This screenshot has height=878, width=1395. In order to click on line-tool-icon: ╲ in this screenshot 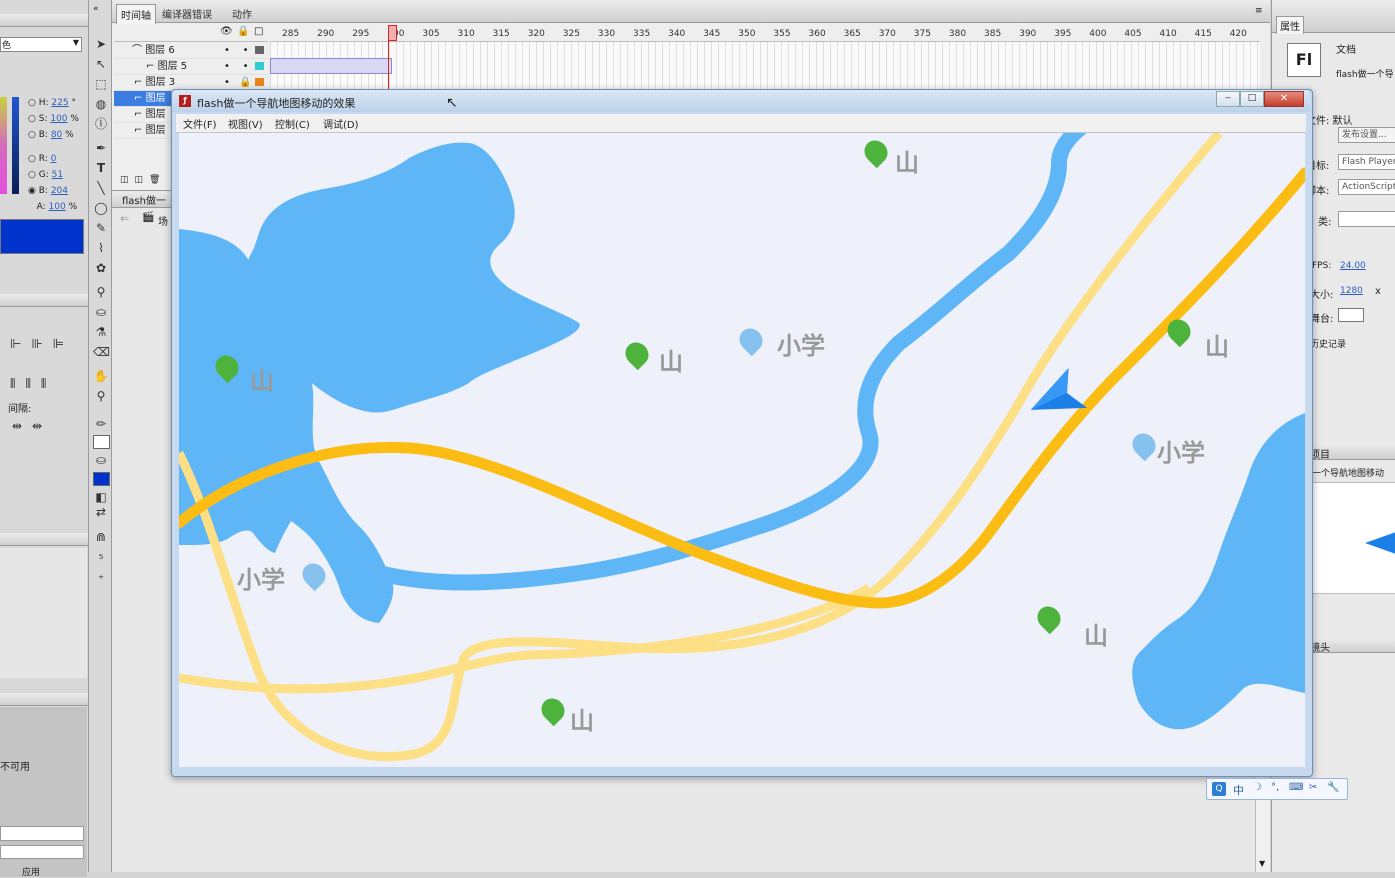, I will do `click(101, 188)`.